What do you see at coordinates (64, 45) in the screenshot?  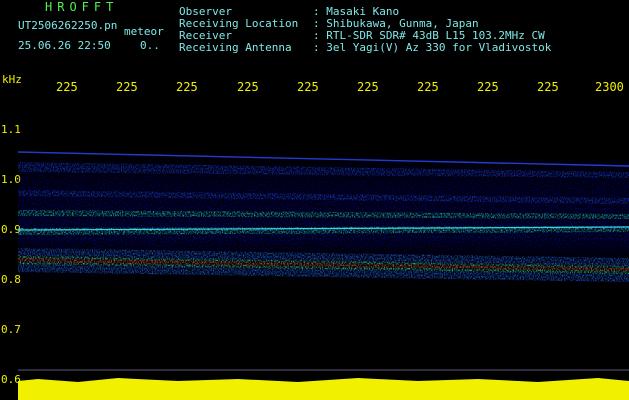 I see `datetime-label: 25.06.26 22:50` at bounding box center [64, 45].